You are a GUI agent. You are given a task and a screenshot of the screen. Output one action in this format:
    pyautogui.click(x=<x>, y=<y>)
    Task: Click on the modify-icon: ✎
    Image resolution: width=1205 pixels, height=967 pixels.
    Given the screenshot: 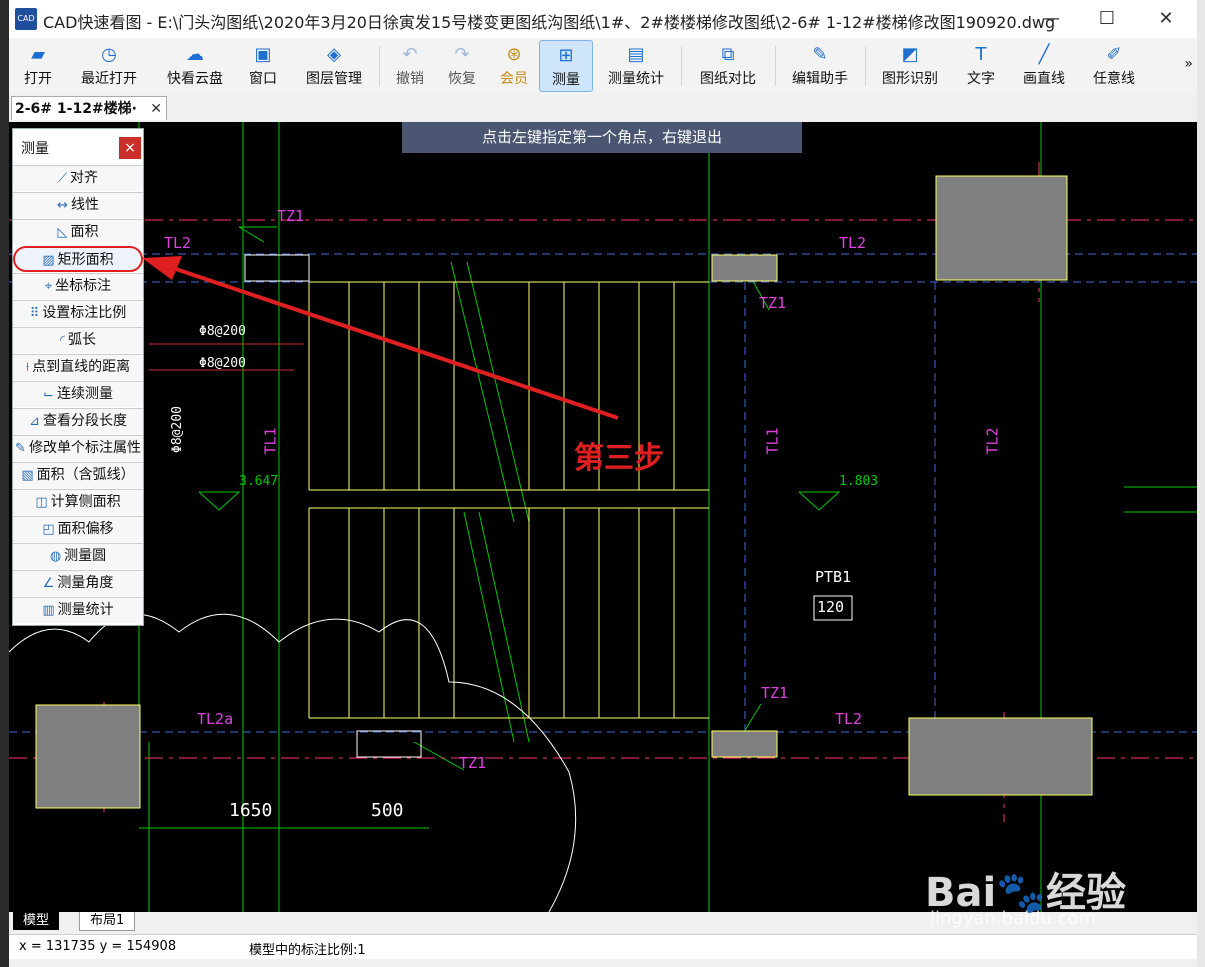 What is the action you would take?
    pyautogui.click(x=20, y=448)
    